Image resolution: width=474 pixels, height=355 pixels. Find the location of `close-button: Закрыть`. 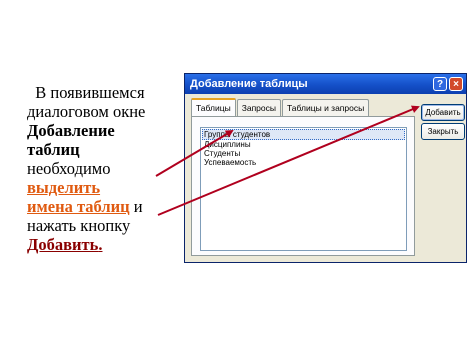

close-button: Закрыть is located at coordinates (443, 131).